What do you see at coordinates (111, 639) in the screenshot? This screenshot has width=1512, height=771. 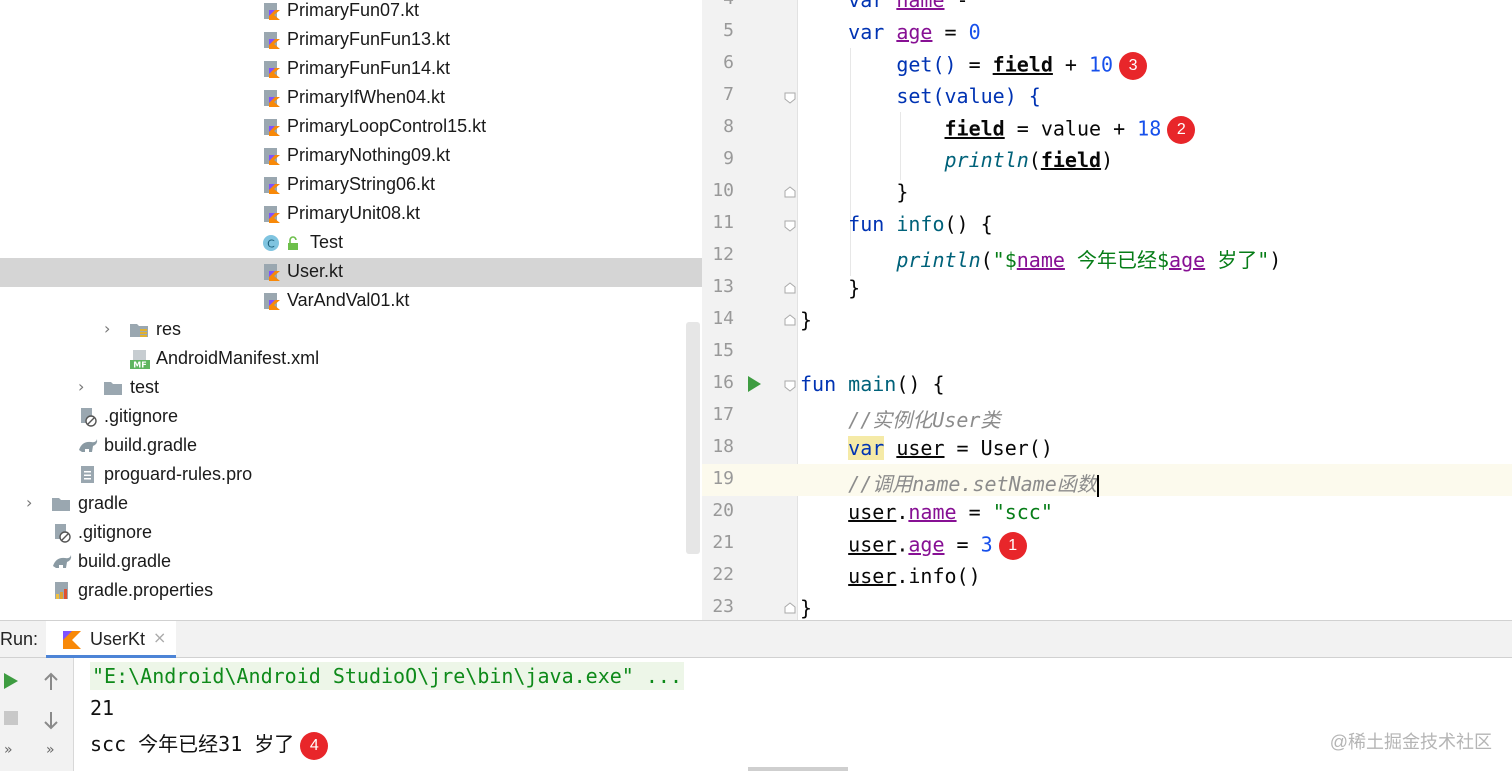 I see `run-tab-userkt: UserKt ×` at bounding box center [111, 639].